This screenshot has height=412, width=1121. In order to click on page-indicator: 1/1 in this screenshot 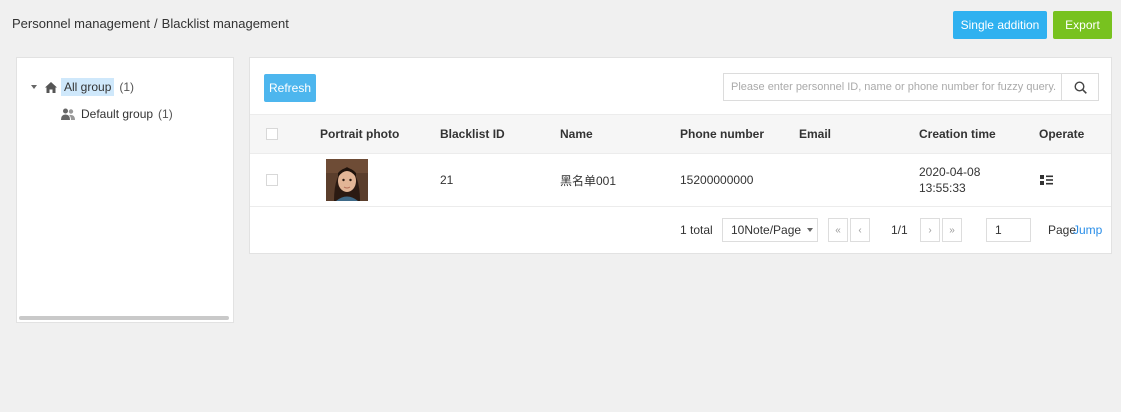, I will do `click(899, 230)`.